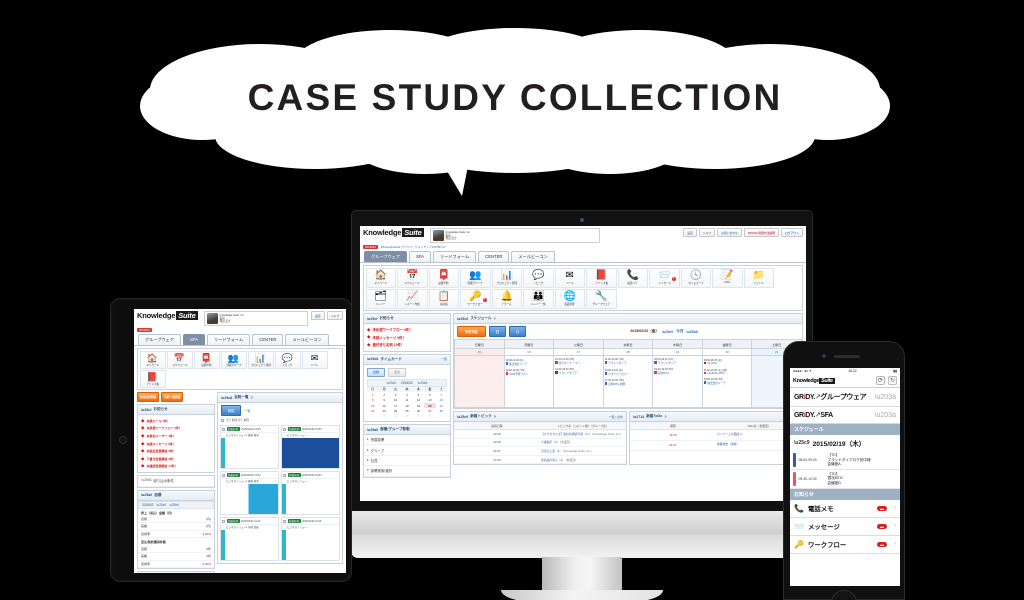 The image size is (1024, 600). I want to click on batch-card-button: 名刺一括登録, so click(172, 397).